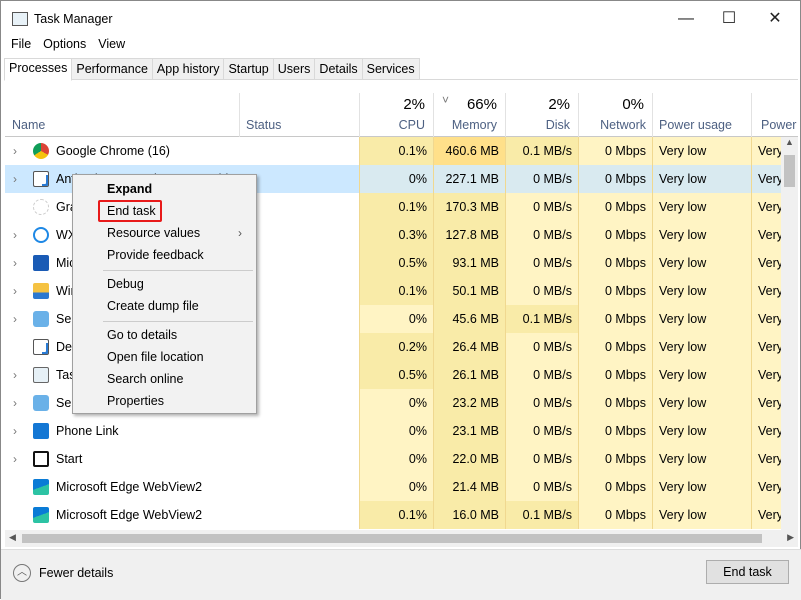 This screenshot has height=600, width=801. I want to click on cell-mem: 93.1 MB, so click(469, 263).